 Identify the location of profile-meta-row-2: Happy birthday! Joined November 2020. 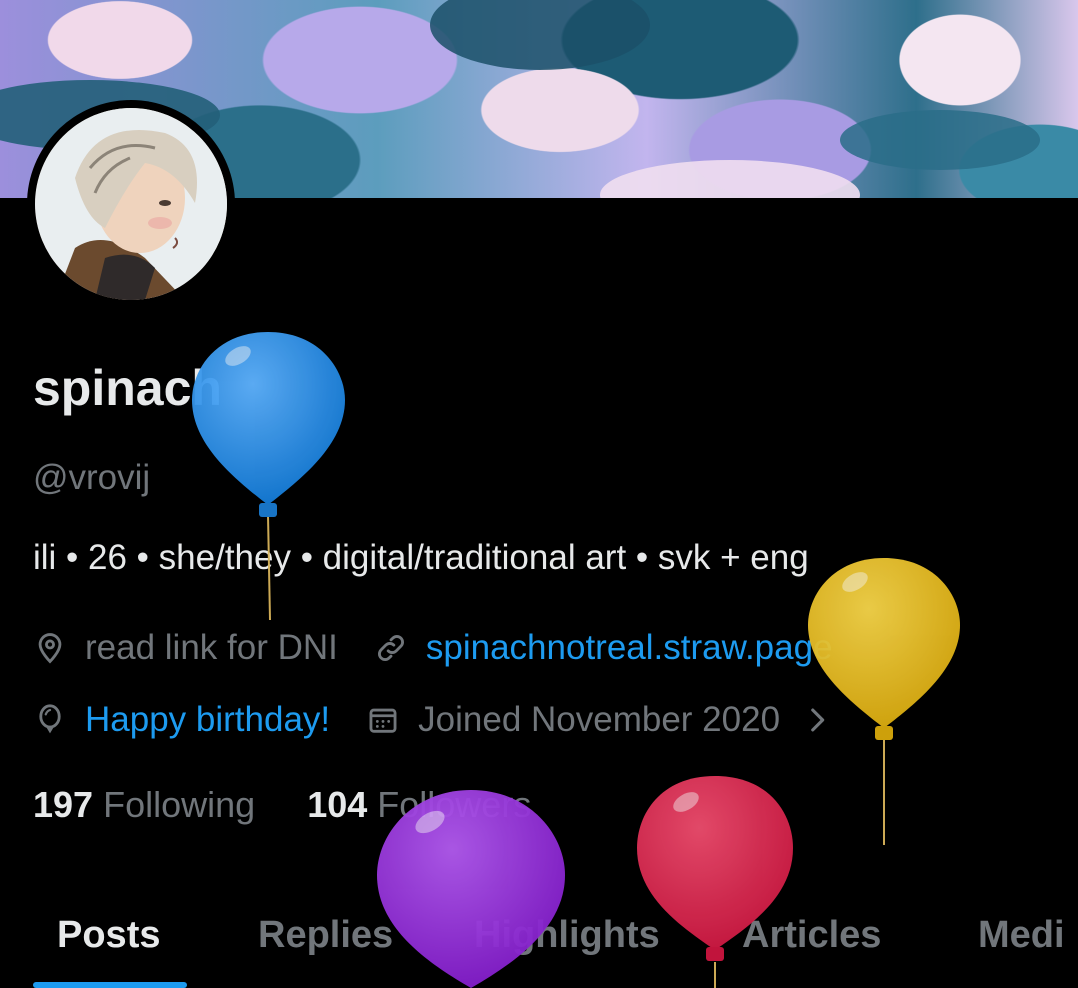
(451, 720).